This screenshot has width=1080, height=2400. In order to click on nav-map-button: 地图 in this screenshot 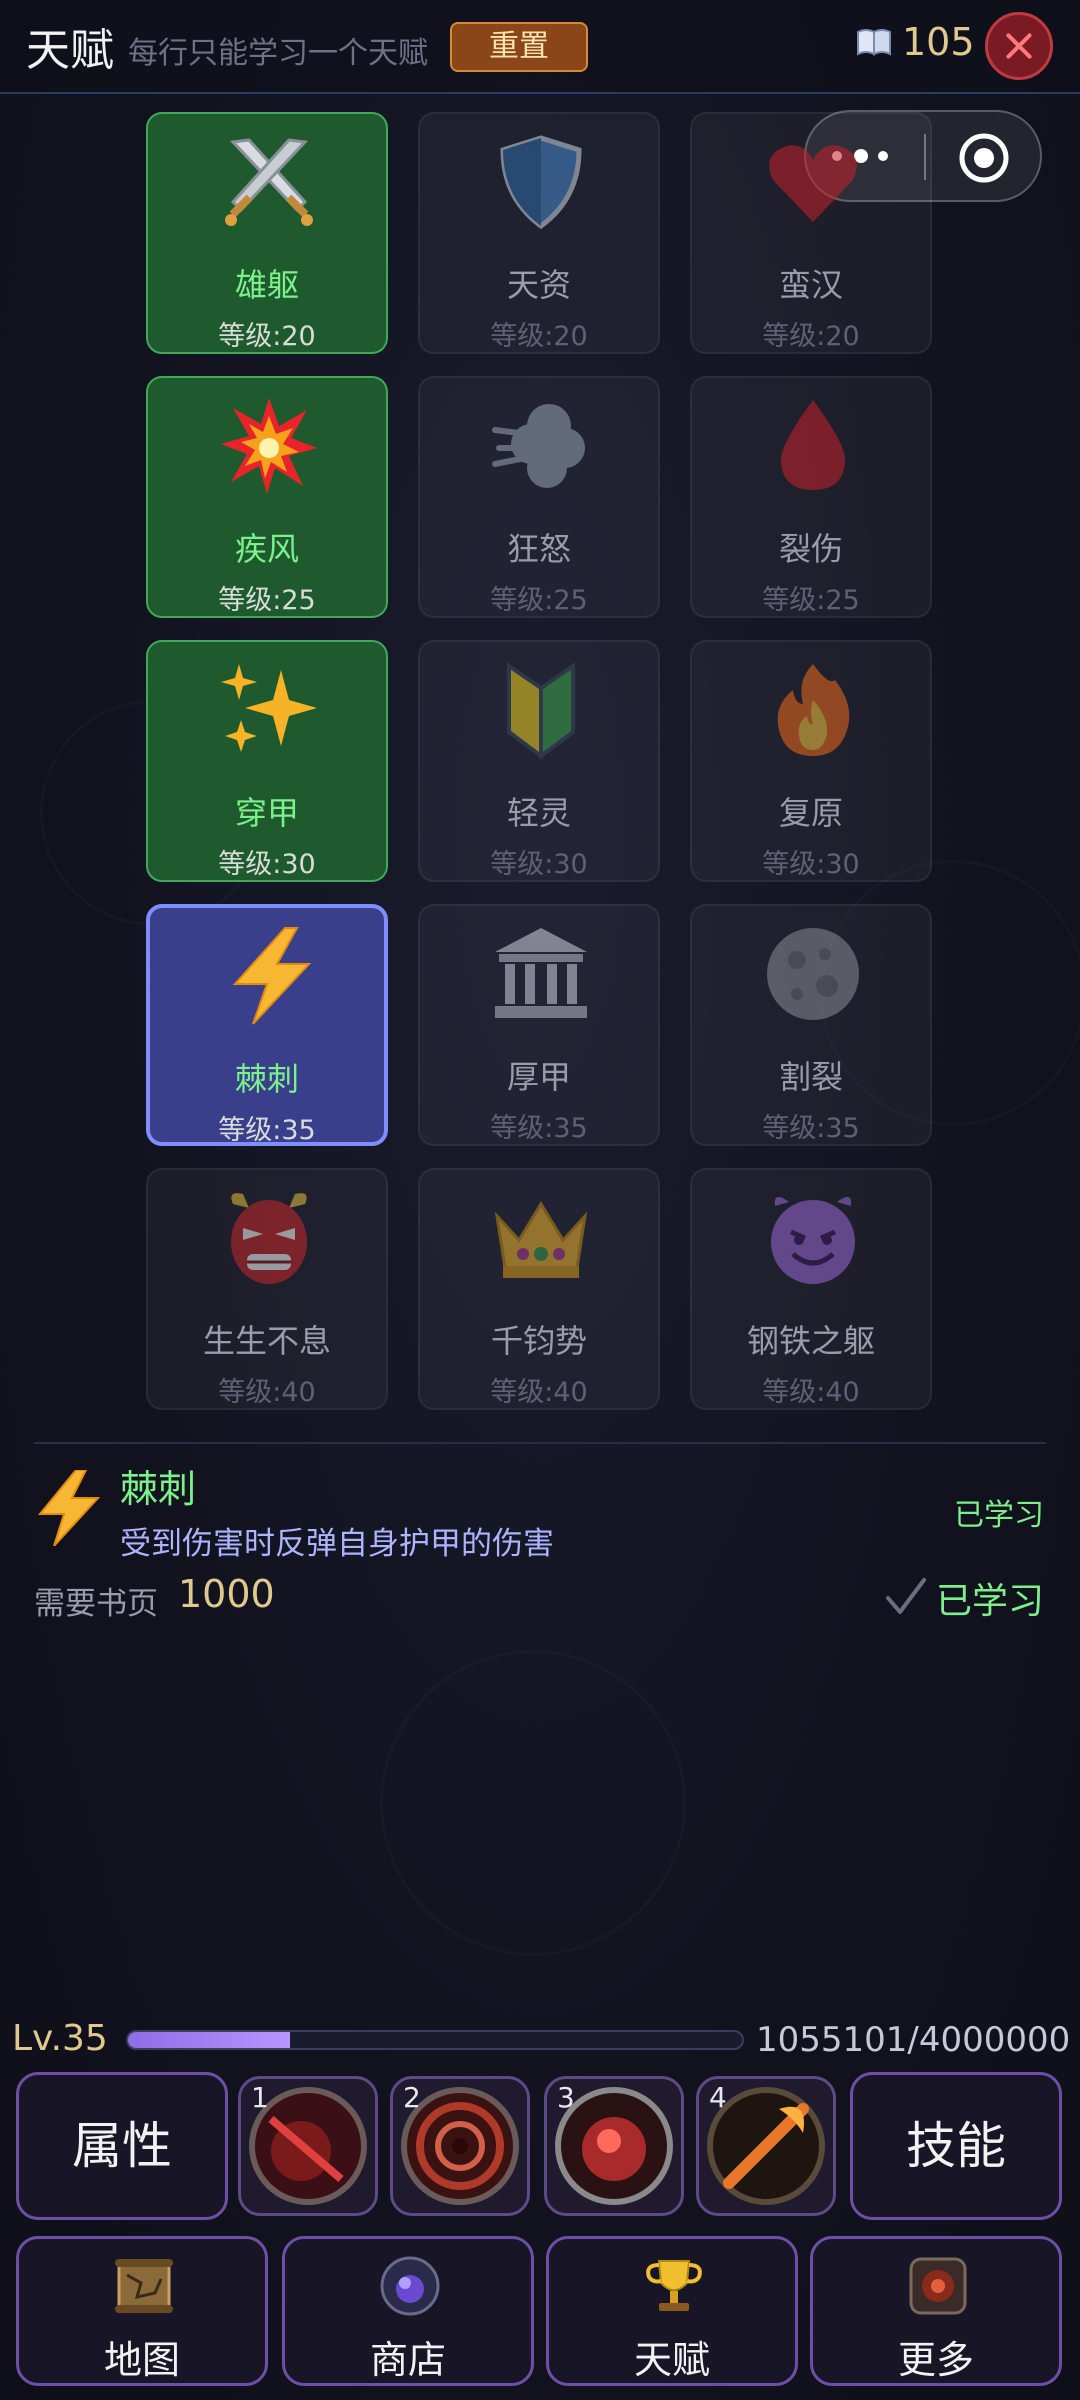, I will do `click(142, 2311)`.